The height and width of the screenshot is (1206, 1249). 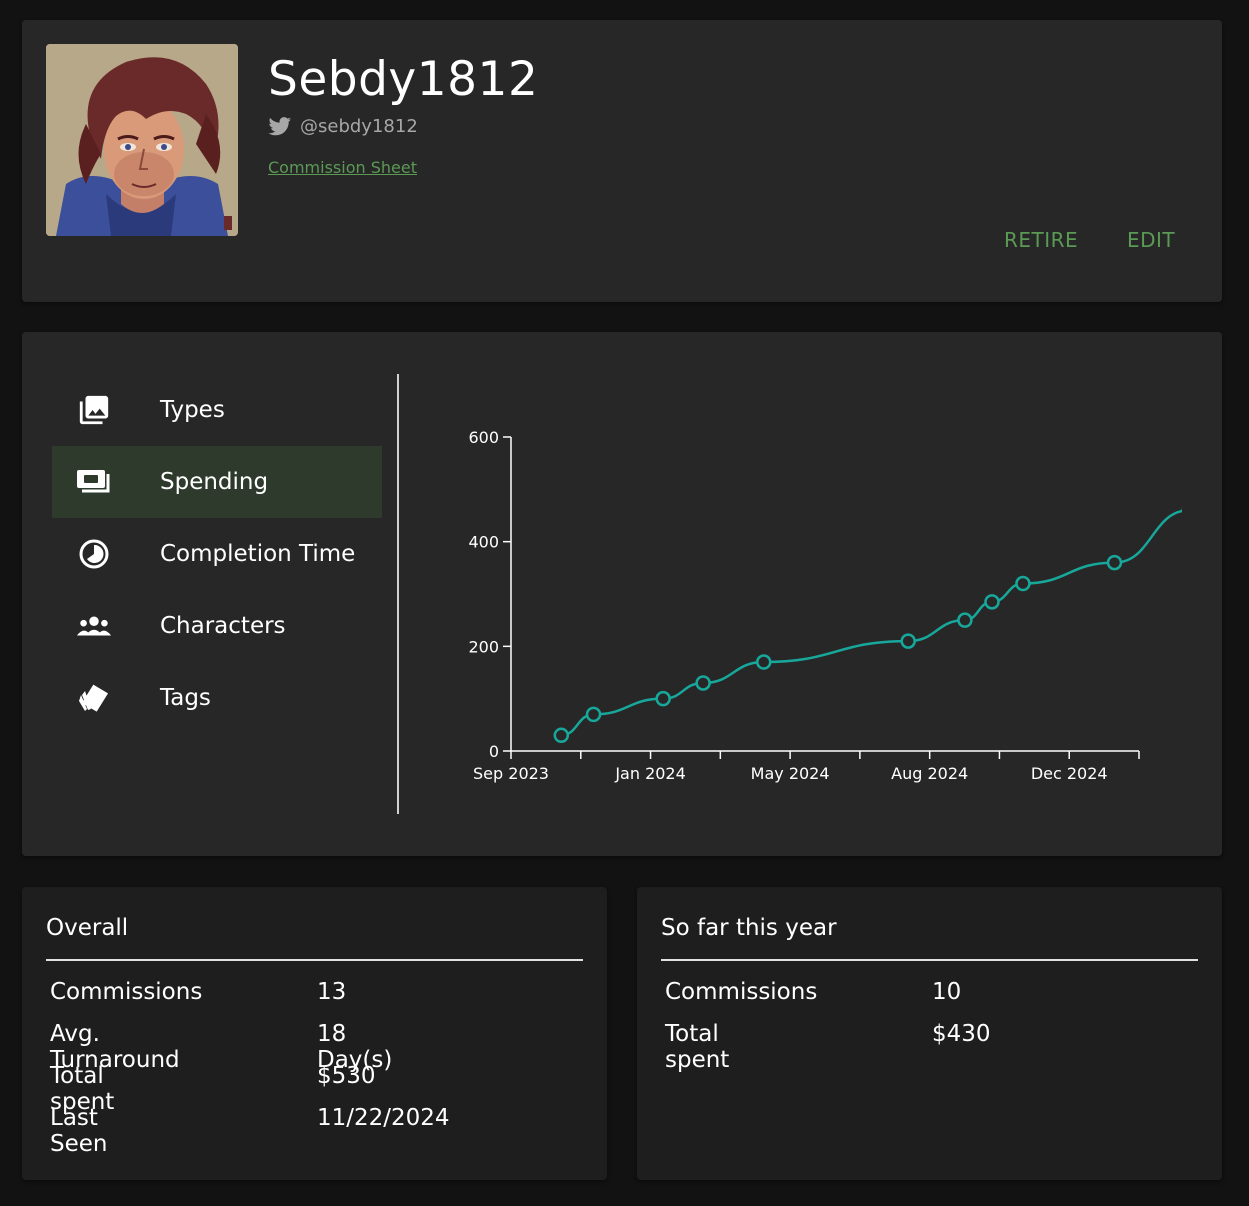 What do you see at coordinates (398, 594) in the screenshot?
I see `vertical-divider` at bounding box center [398, 594].